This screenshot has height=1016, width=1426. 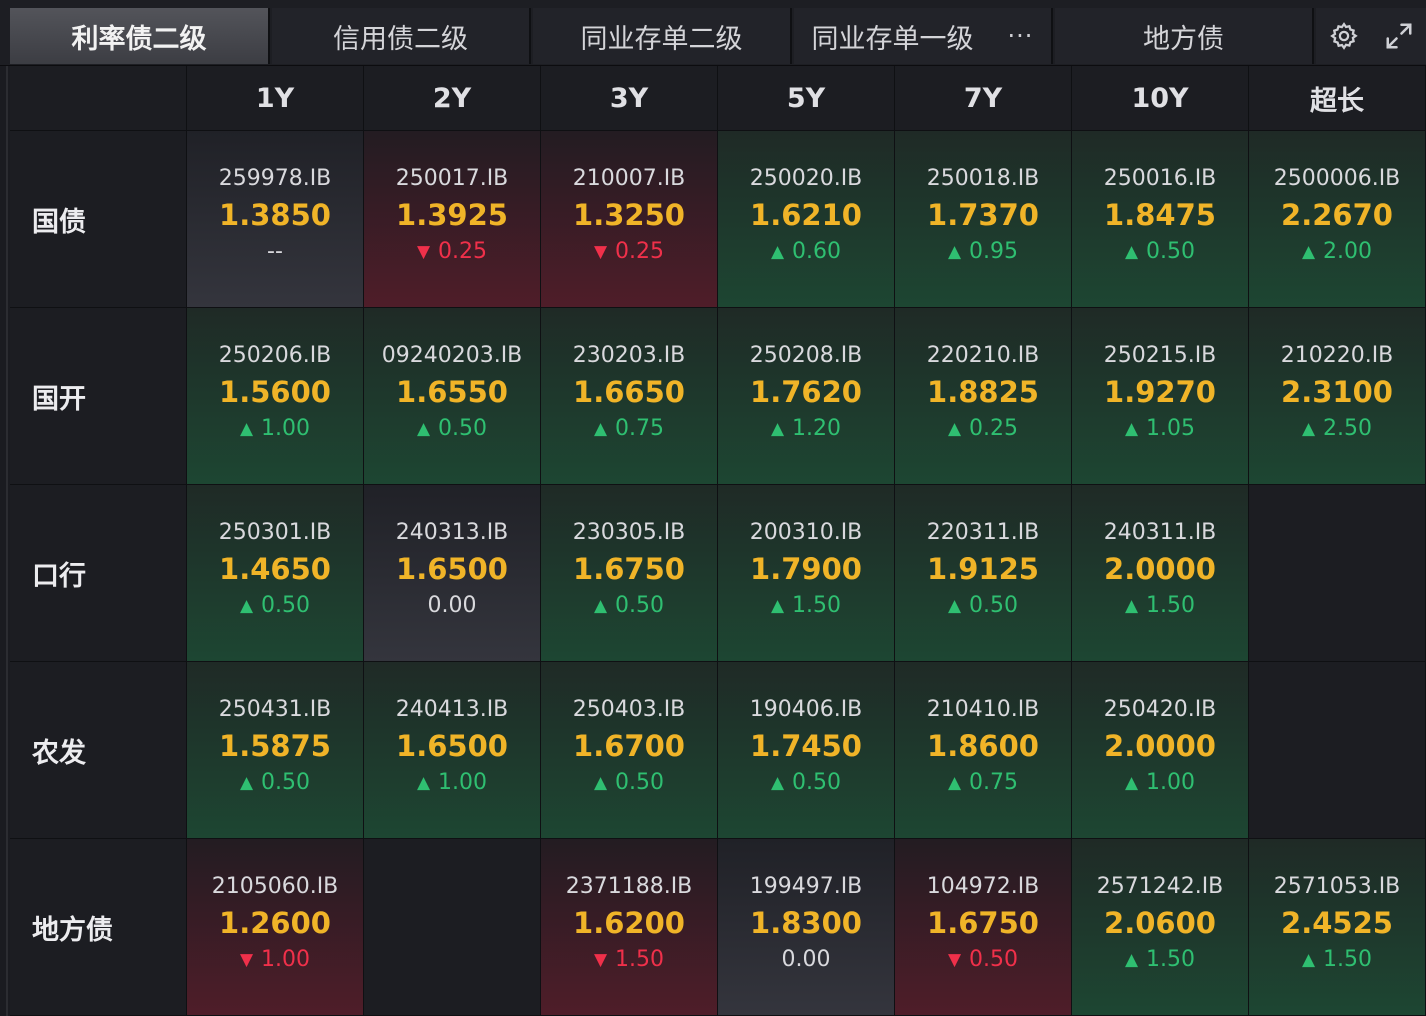 I want to click on tab-label: 同业存单二级, so click(x=661, y=39).